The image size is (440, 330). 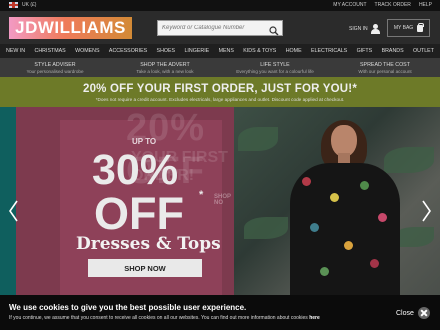 What do you see at coordinates (128, 51) in the screenshot?
I see `nav-item-accessories: ACCESSORIES` at bounding box center [128, 51].